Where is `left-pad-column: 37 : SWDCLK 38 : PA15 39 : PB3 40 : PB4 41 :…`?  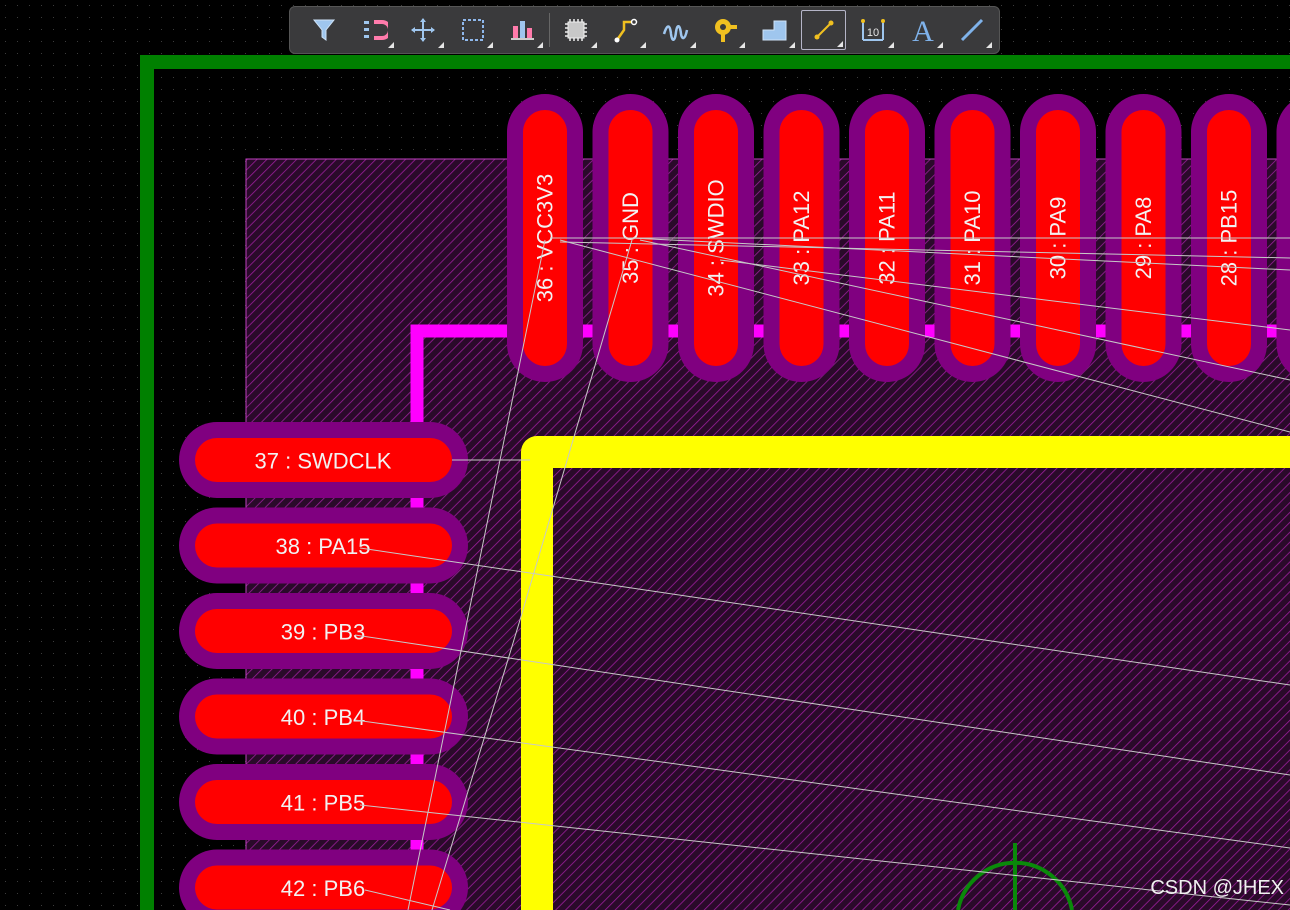
left-pad-column: 37 : SWDCLK 38 : PA15 39 : PB3 40 : PB4 41 :… is located at coordinates (323, 666).